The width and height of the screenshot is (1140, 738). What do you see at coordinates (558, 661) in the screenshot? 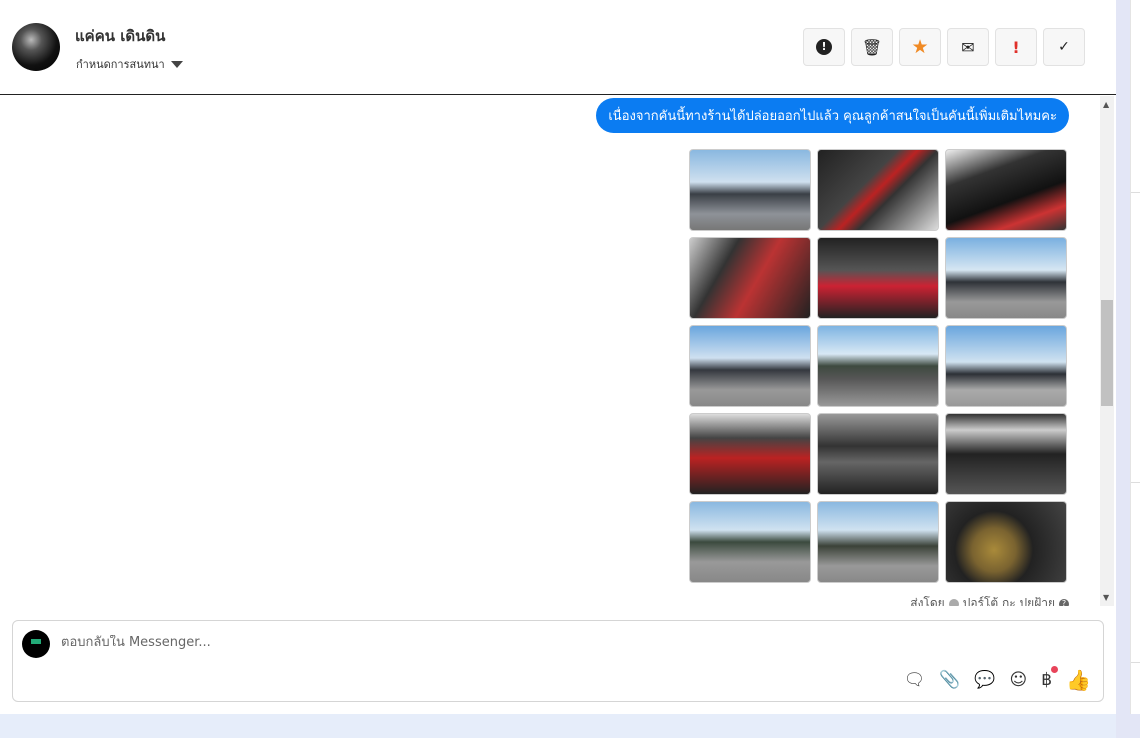
I see `reply-composer: 🗨 📎 💬 ☺ ฿ 👍` at bounding box center [558, 661].